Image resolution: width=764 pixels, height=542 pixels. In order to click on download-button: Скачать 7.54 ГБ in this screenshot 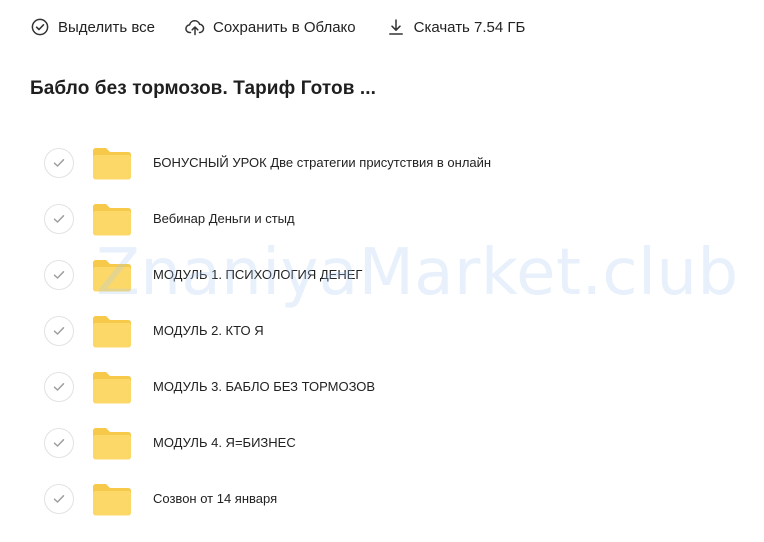, I will do `click(456, 27)`.